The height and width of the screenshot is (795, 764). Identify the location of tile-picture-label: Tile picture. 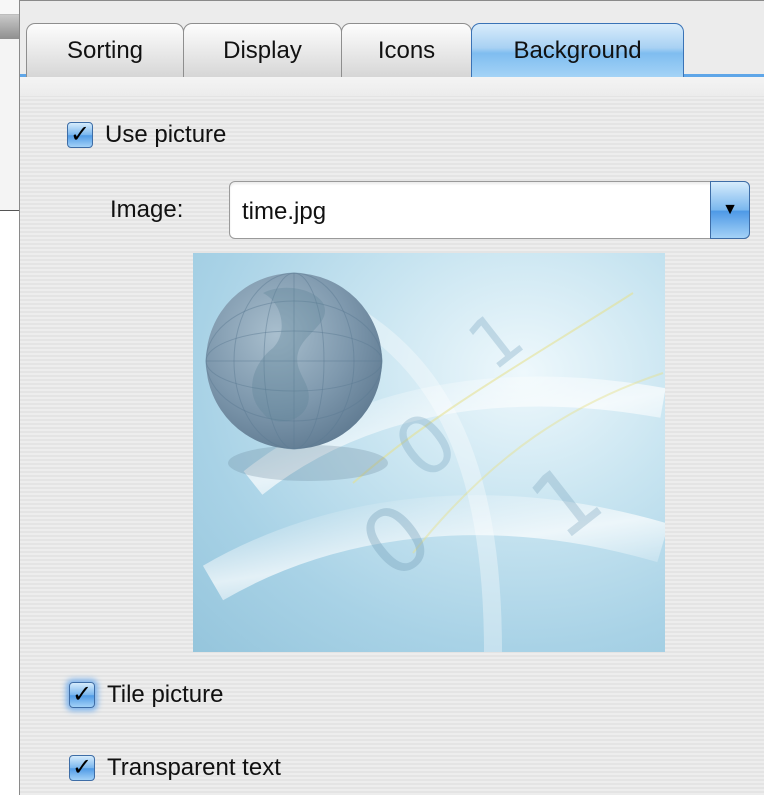
(165, 694).